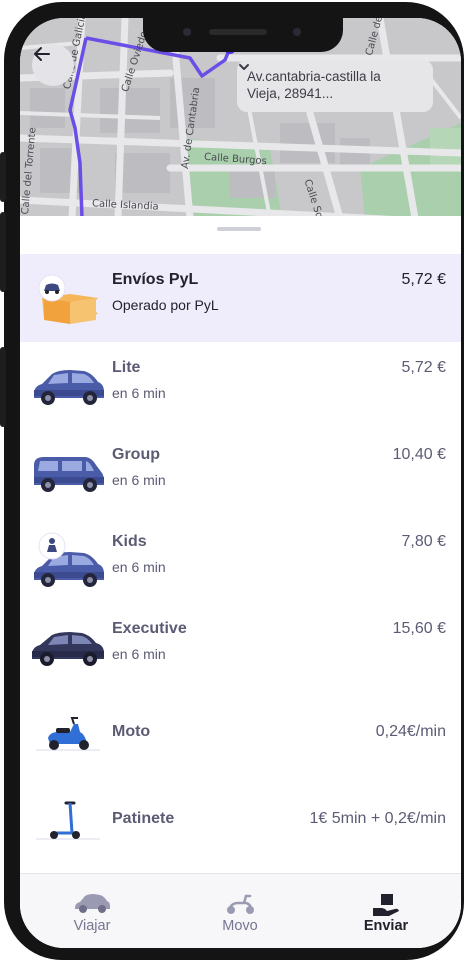  Describe the element at coordinates (240, 472) in the screenshot. I see `option-group: Group en 6 min 10,40 €` at that location.